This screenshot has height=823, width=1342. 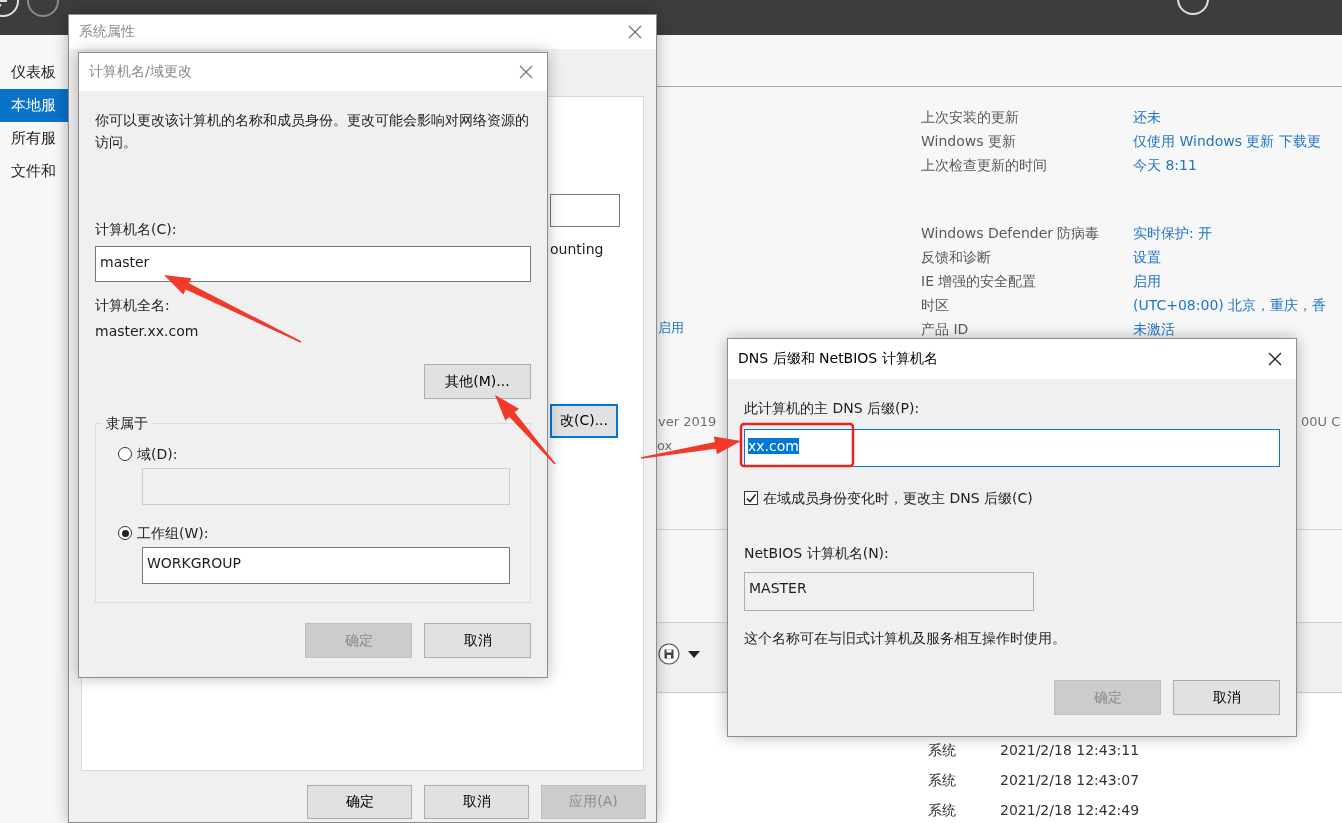 I want to click on property-text: ver 2019, so click(x=687, y=422).